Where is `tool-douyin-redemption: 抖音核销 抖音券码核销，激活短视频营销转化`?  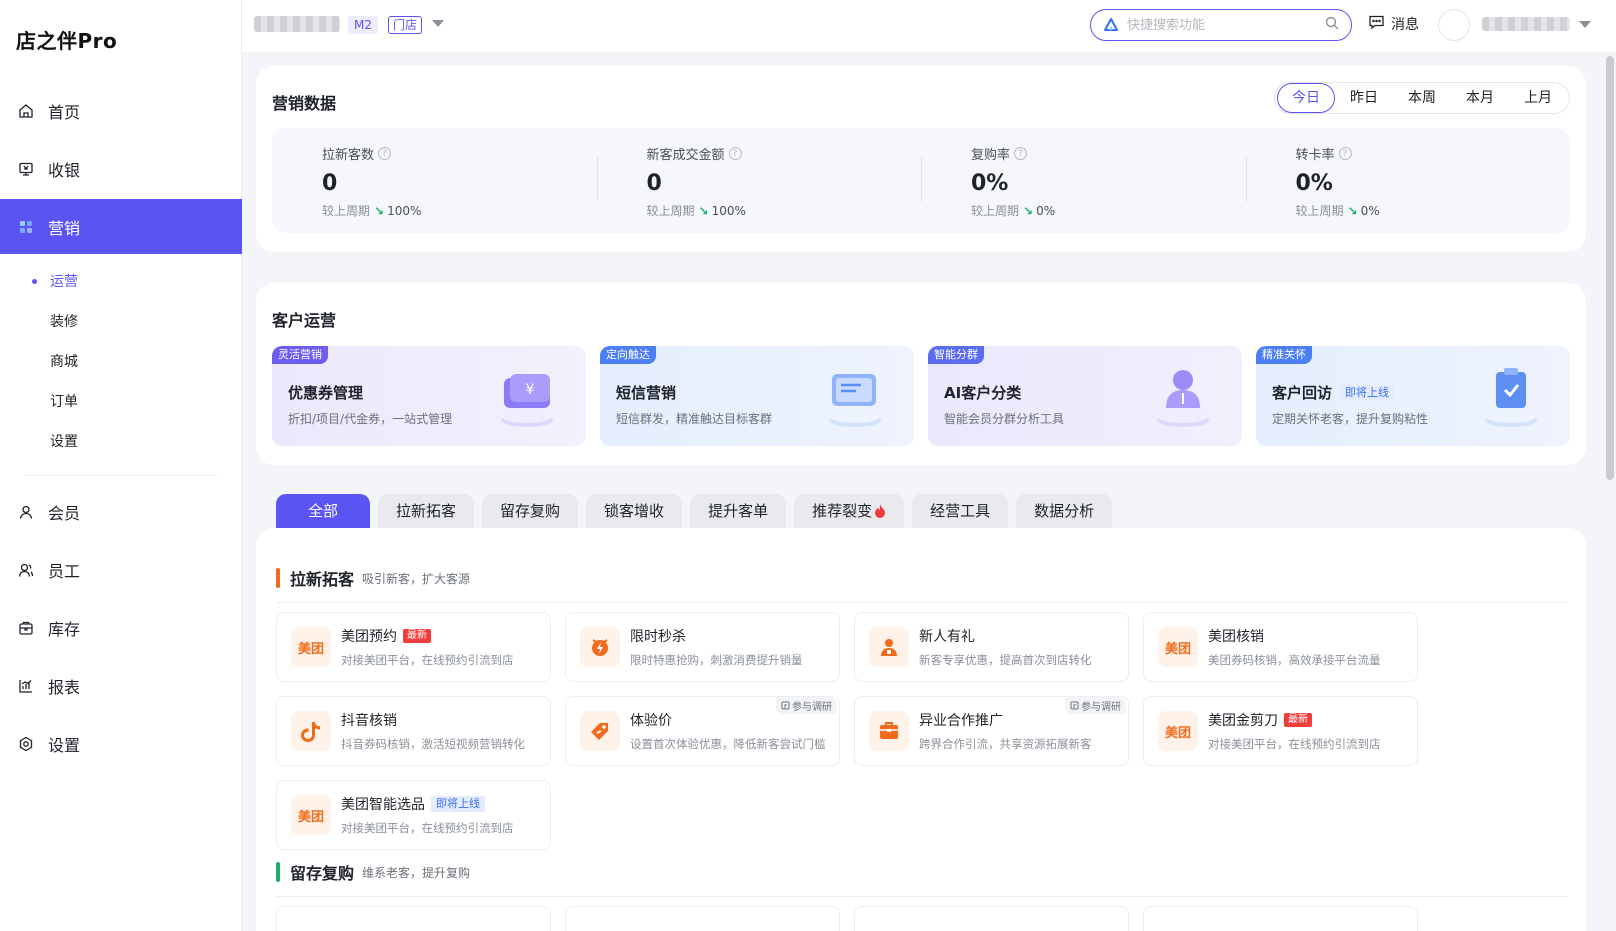
tool-douyin-redemption: 抖音核销 抖音券码核销，激活短视频营销转化 is located at coordinates (413, 731).